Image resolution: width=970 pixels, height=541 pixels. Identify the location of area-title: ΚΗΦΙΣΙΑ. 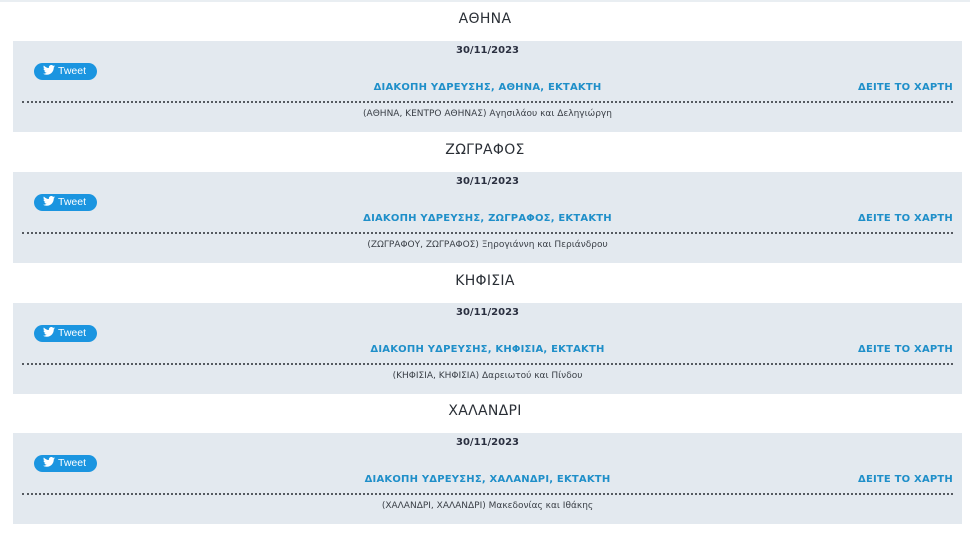
(485, 281).